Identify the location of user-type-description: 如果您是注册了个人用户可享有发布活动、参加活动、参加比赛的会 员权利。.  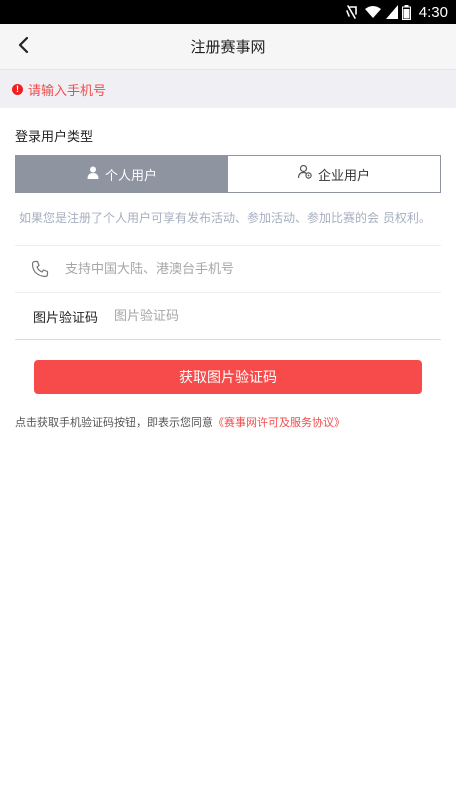
(225, 218).